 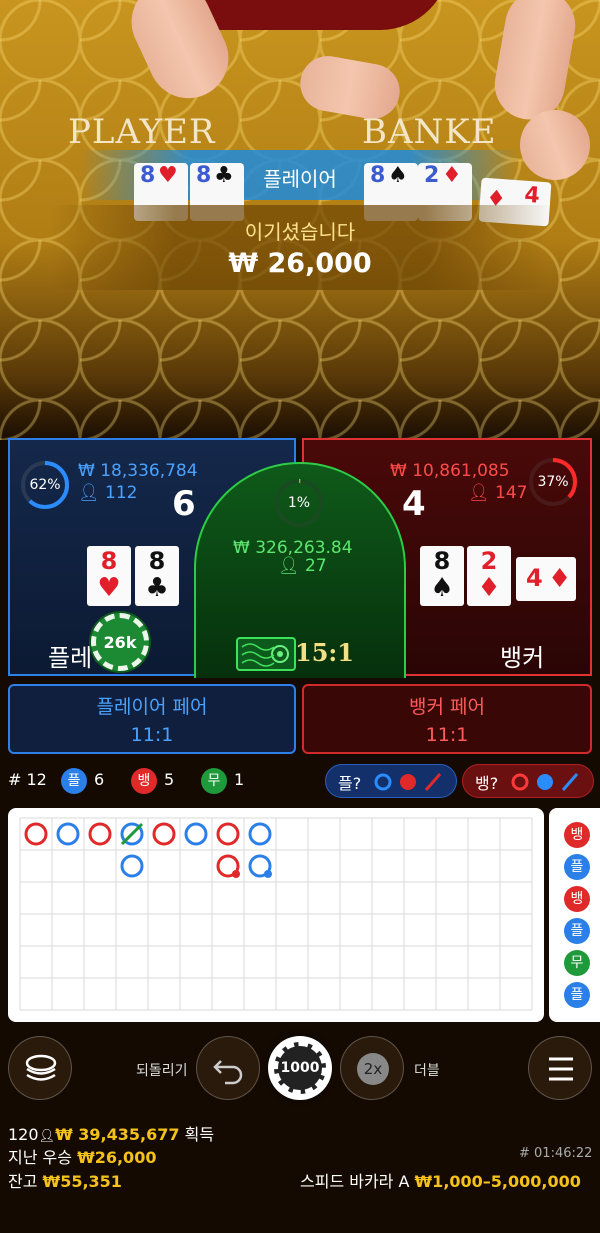 I want to click on road-grid, so click(x=276, y=914).